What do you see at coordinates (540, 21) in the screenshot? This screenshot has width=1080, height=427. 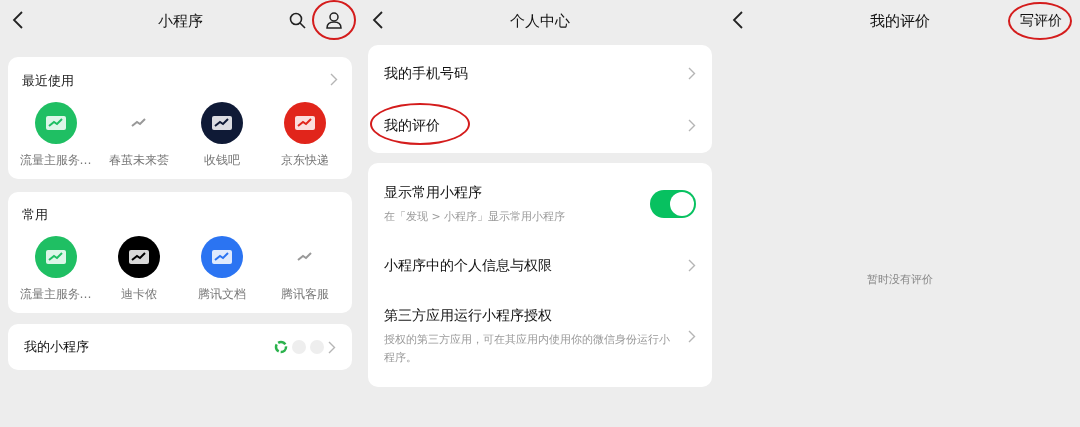 I see `page-title: 个人中心` at bounding box center [540, 21].